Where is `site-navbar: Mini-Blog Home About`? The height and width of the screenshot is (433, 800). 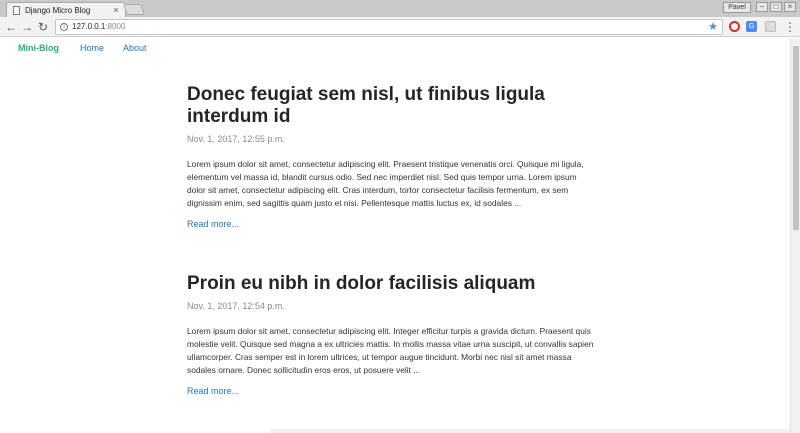 site-navbar: Mini-Blog Home About is located at coordinates (395, 49).